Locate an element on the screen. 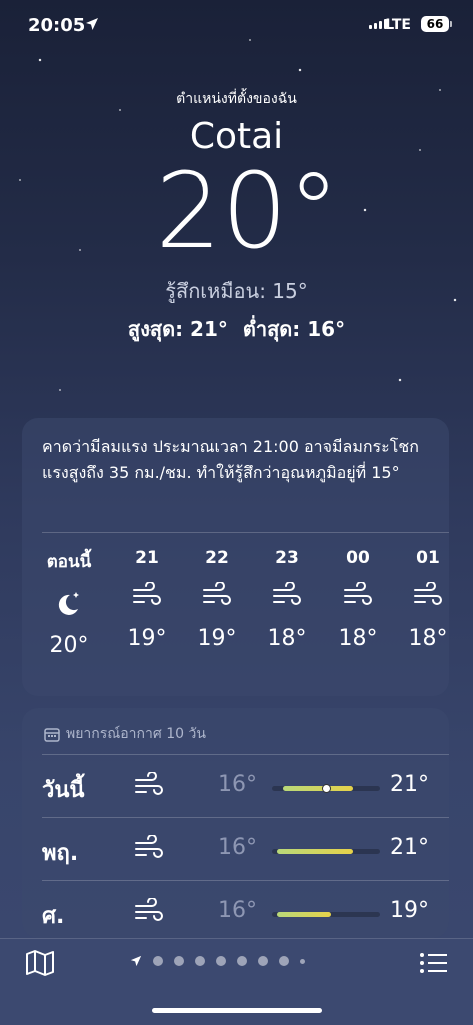 The width and height of the screenshot is (473, 1025). hour-column: 00 18° is located at coordinates (358, 599).